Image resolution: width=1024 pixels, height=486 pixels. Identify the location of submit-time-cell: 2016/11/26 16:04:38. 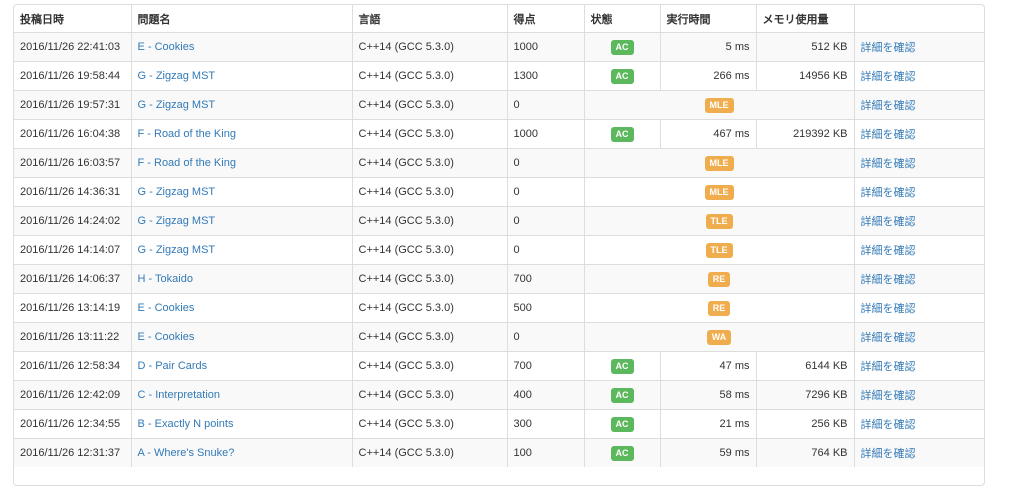
(72, 134).